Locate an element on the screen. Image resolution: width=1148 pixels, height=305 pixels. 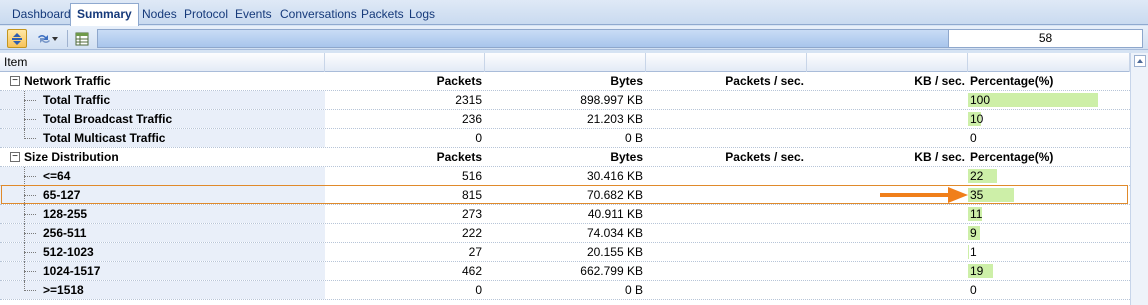
table-row: <=64 516 30.416 KB 22 is located at coordinates (565, 176).